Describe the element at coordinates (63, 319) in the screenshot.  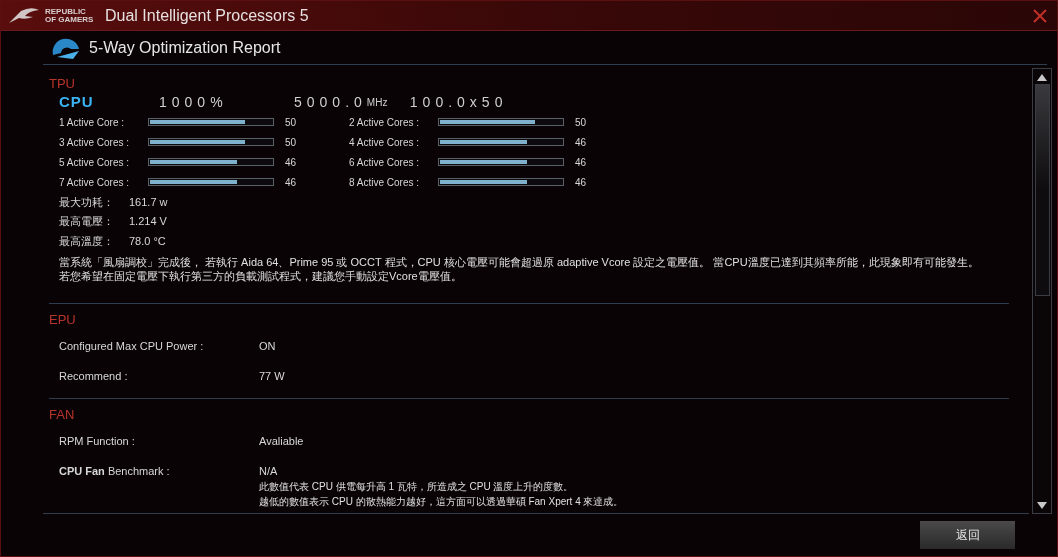
I see `section-heading: EPU` at that location.